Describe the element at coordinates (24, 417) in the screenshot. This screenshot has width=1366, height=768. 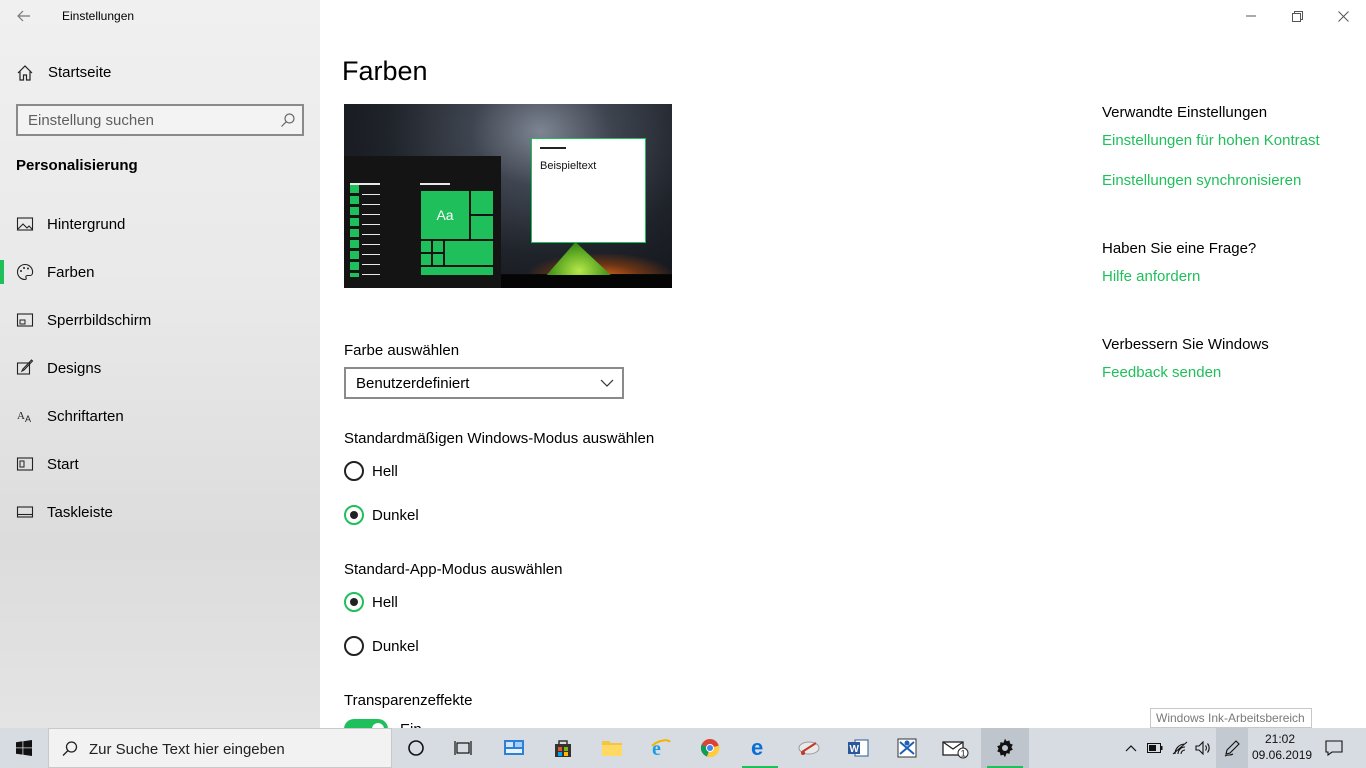
I see `font-icon: AA` at that location.